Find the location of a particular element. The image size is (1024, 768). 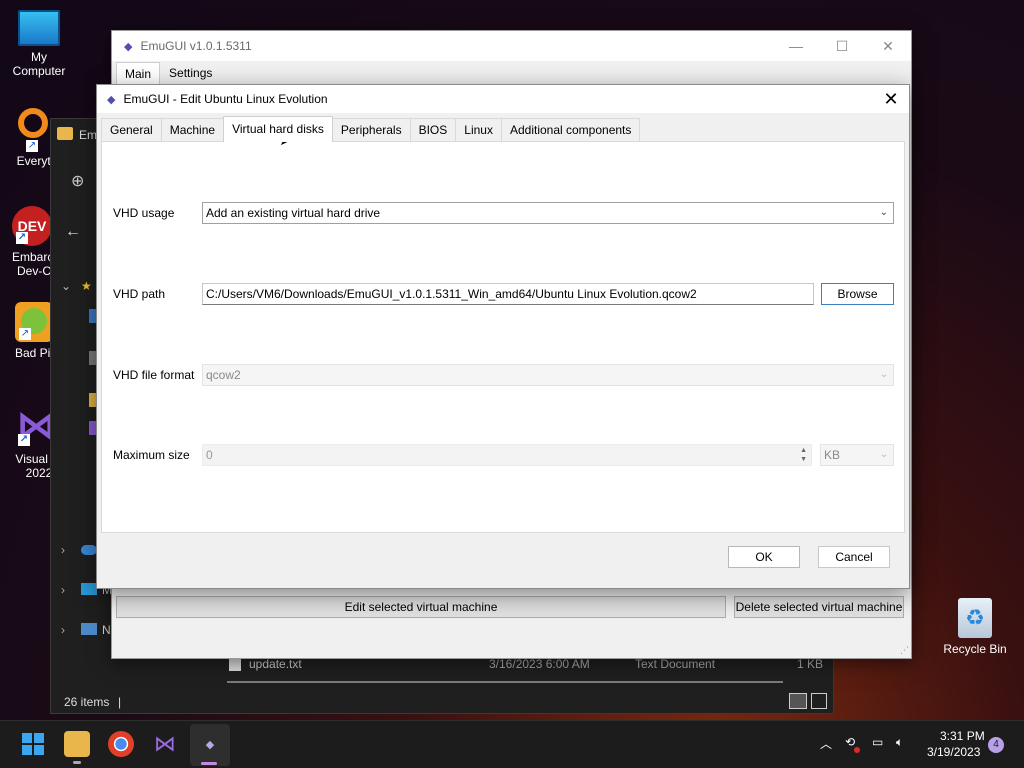

magnifier-icon: ↗ is located at coordinates (30, 129).